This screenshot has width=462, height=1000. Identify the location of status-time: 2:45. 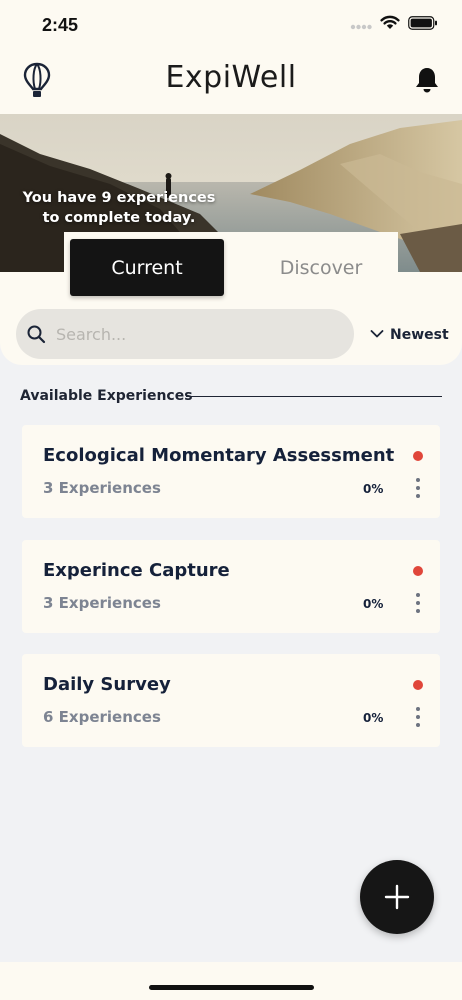
(60, 25).